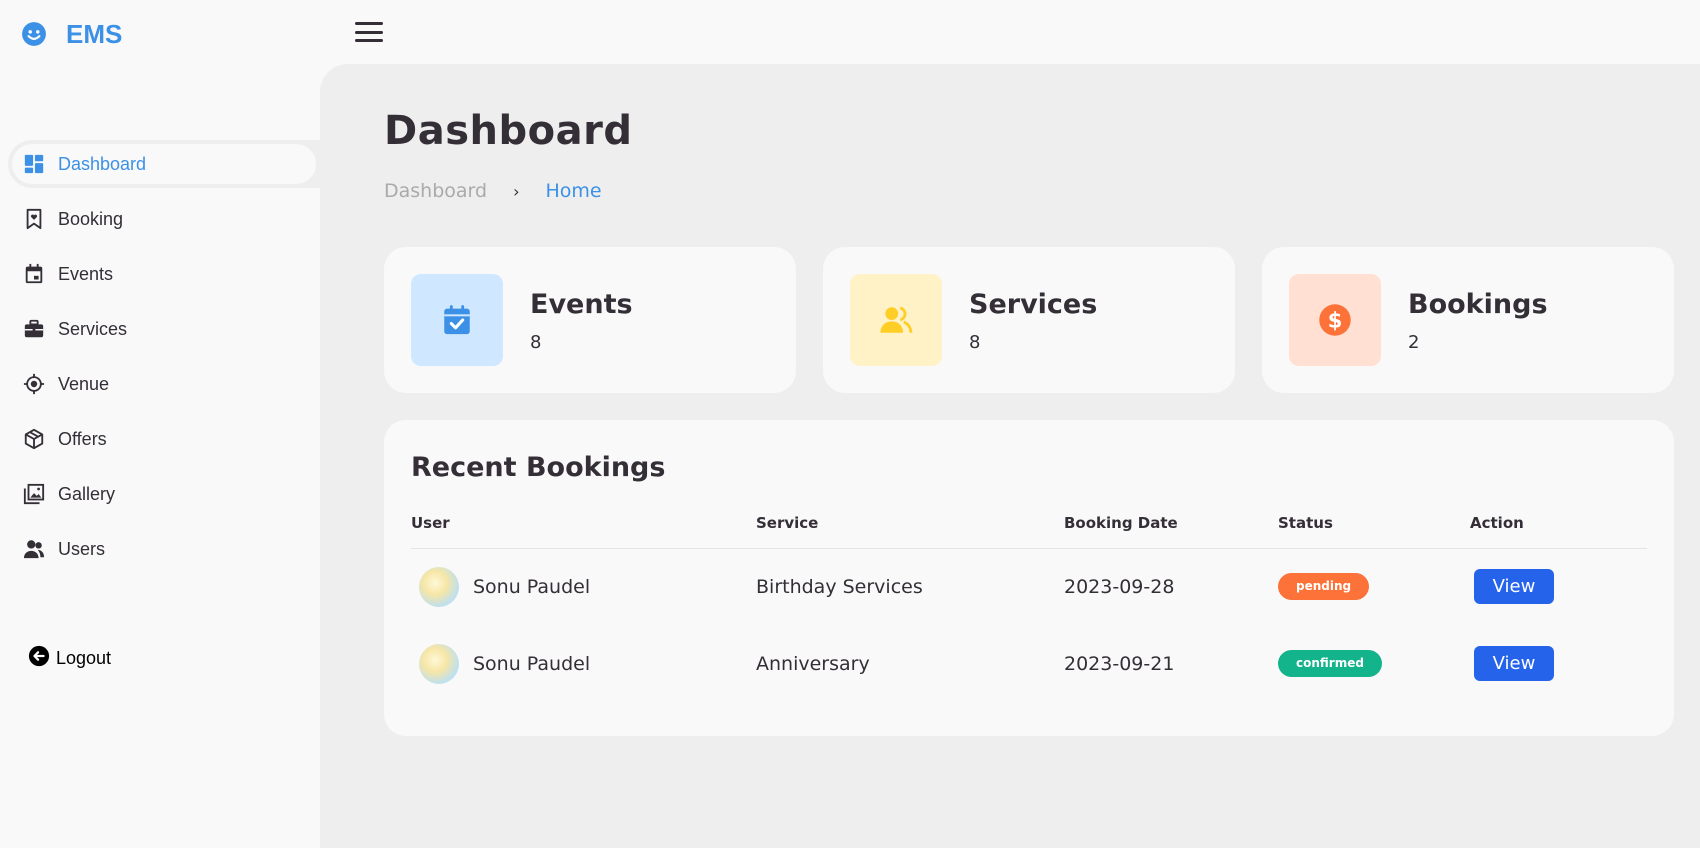 The height and width of the screenshot is (848, 1700). Describe the element at coordinates (1330, 663) in the screenshot. I see `status-badge: confirmed` at that location.